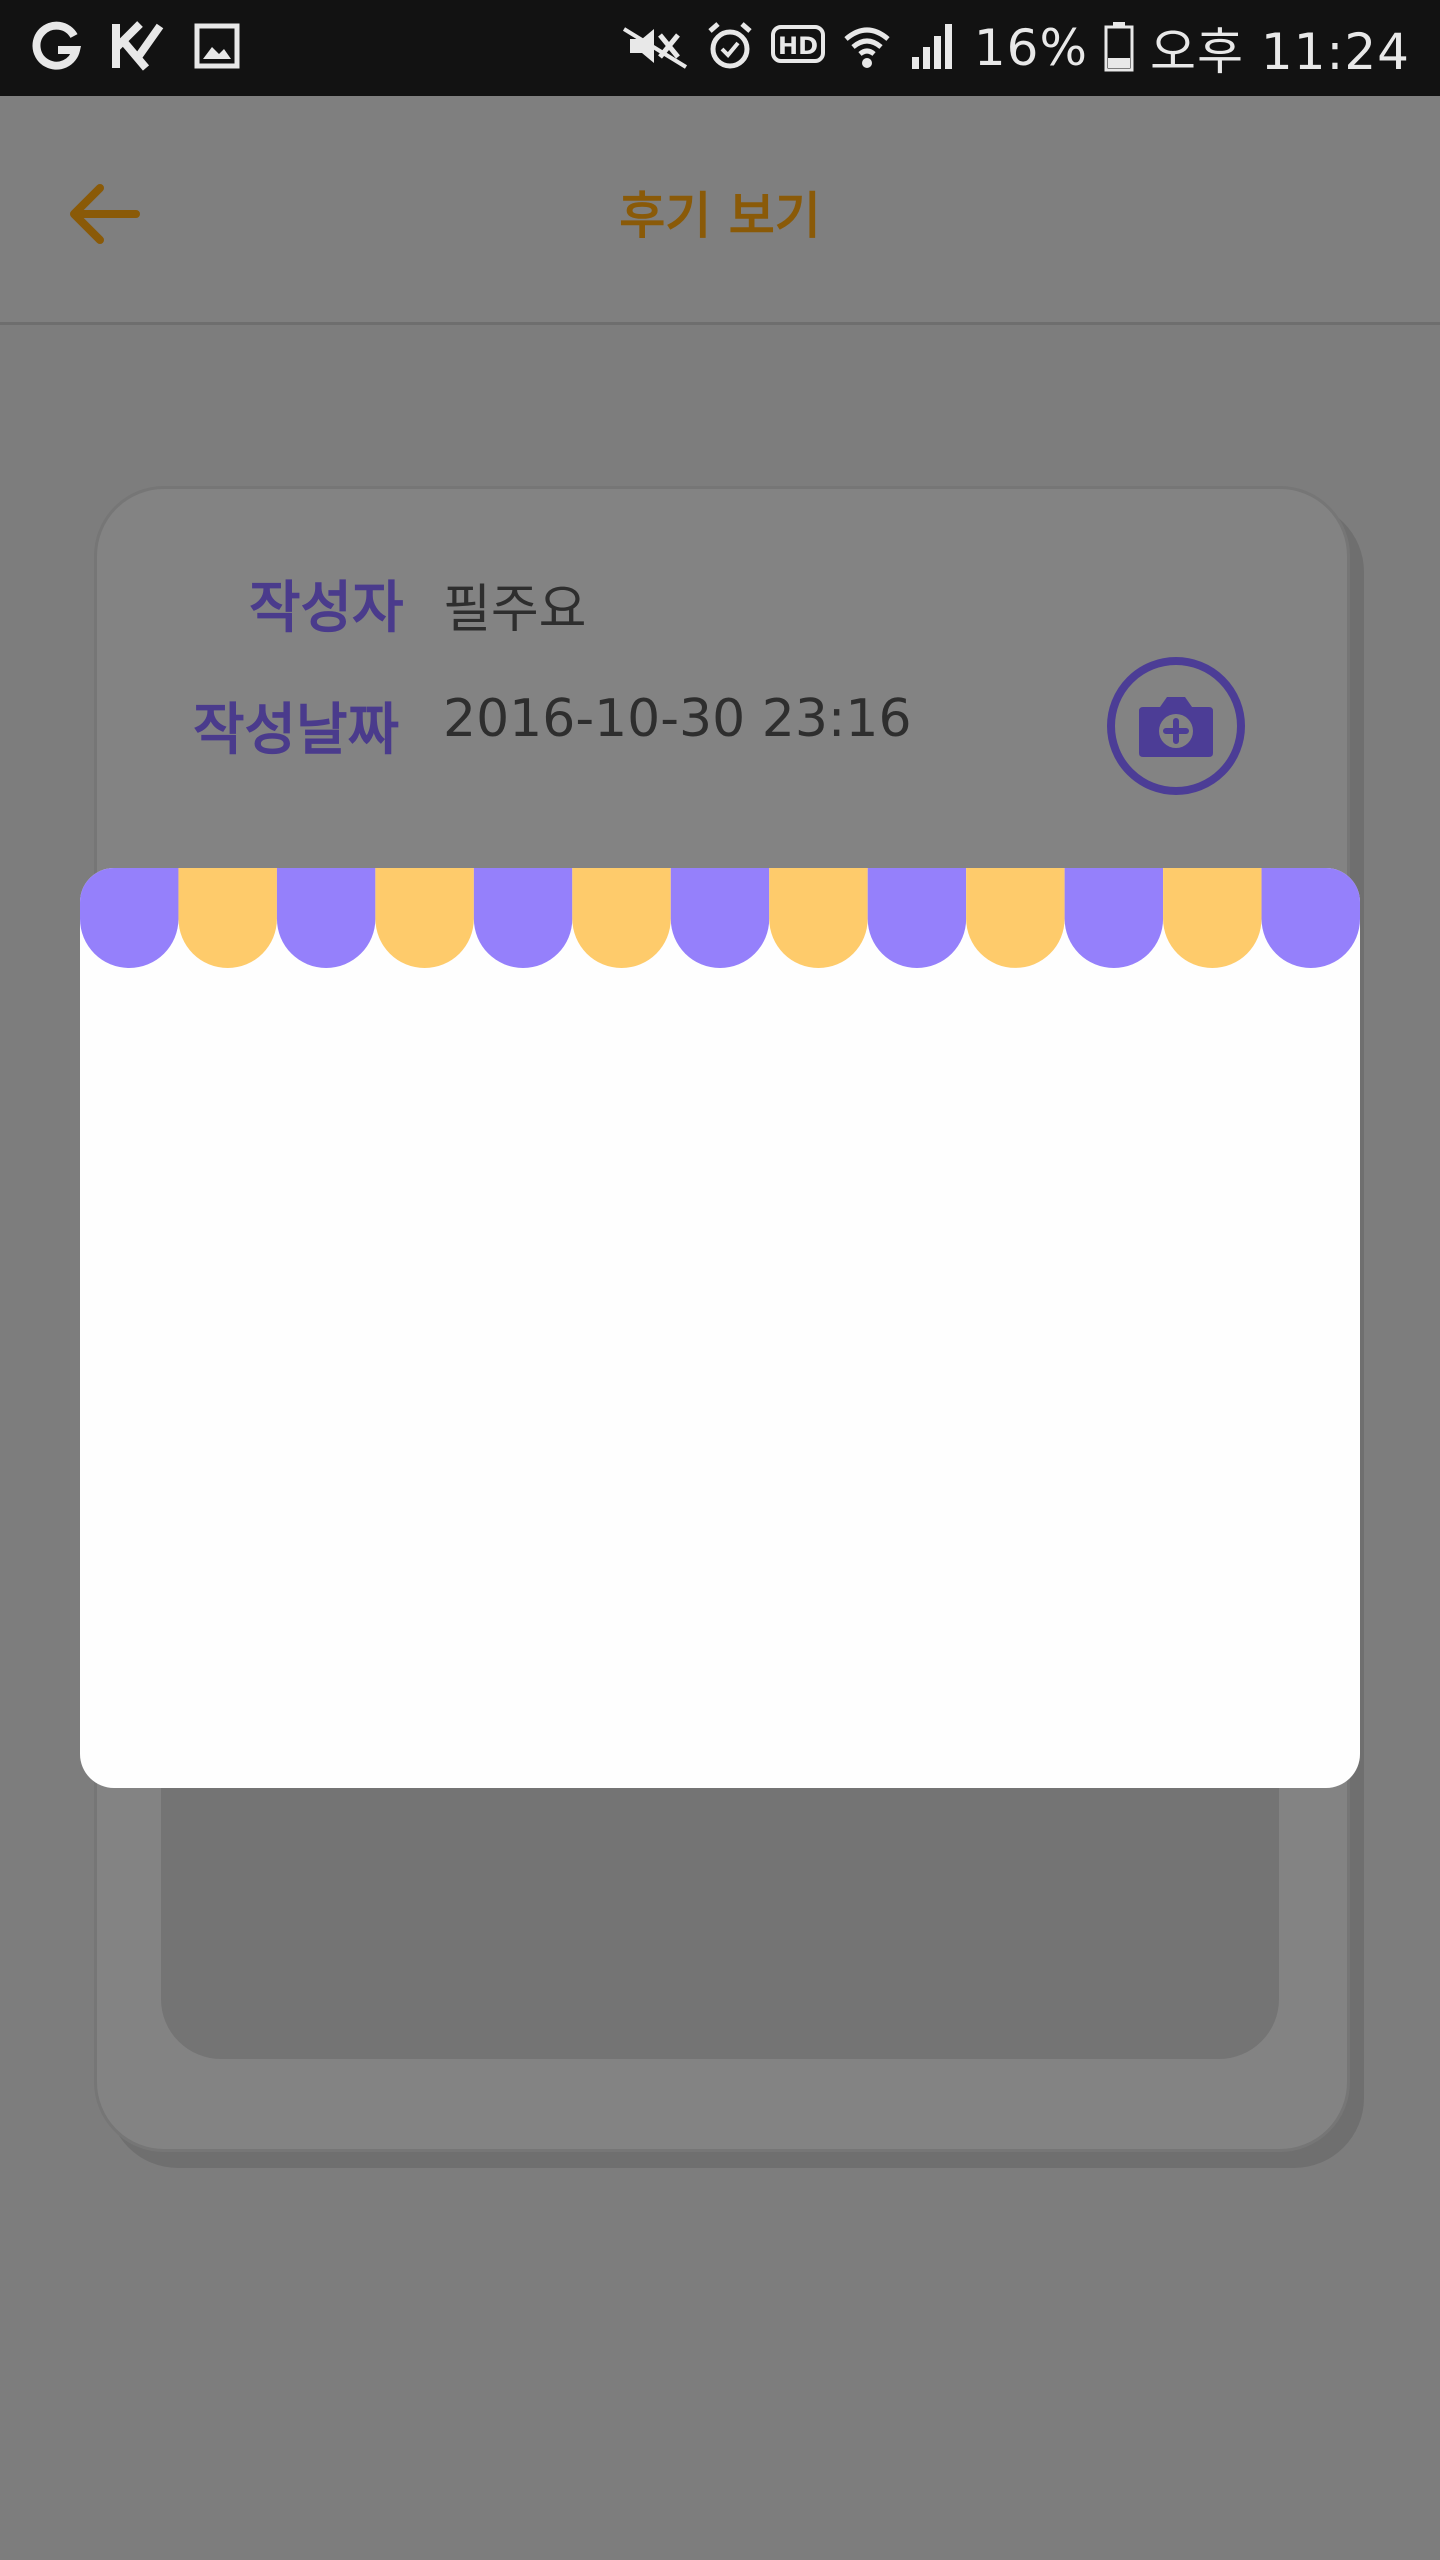  I want to click on signal-icon, so click(933, 48).